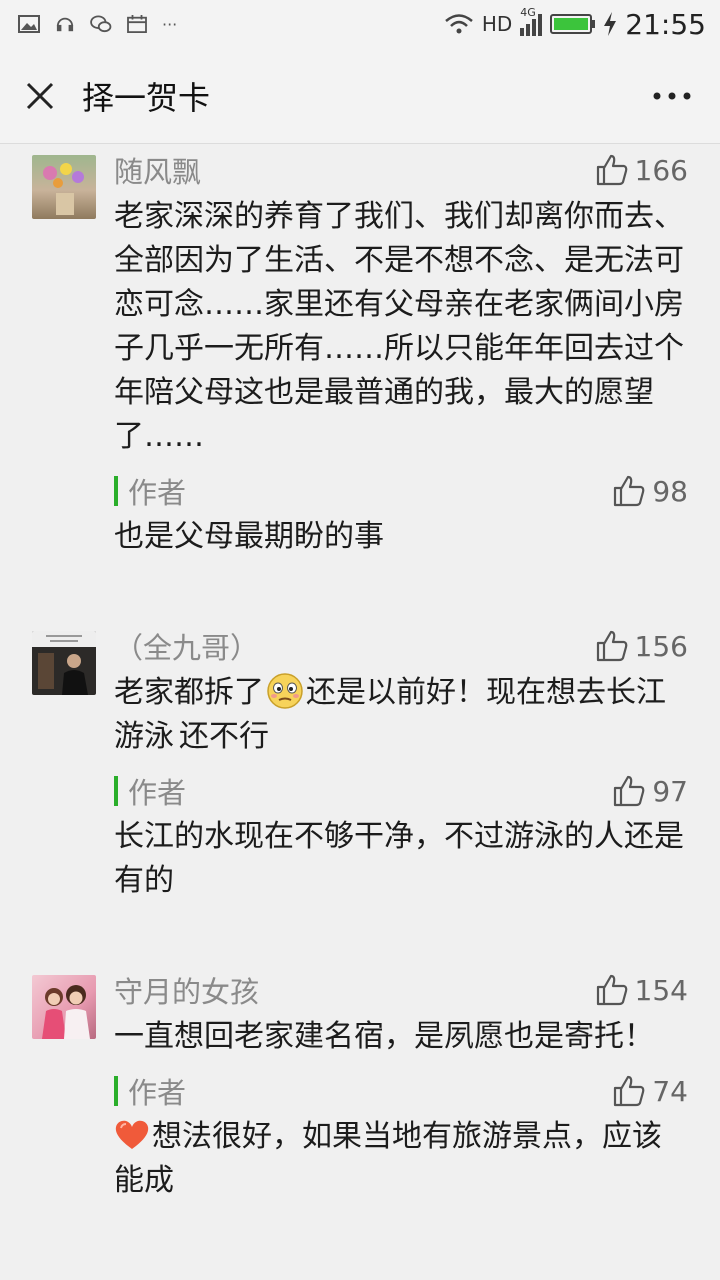  I want to click on avatar-person-image, so click(64, 663).